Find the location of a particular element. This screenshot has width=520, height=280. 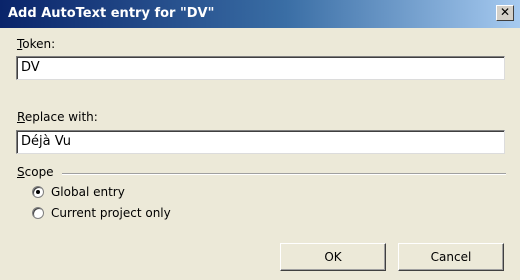

scope-label: Scope is located at coordinates (35, 172).